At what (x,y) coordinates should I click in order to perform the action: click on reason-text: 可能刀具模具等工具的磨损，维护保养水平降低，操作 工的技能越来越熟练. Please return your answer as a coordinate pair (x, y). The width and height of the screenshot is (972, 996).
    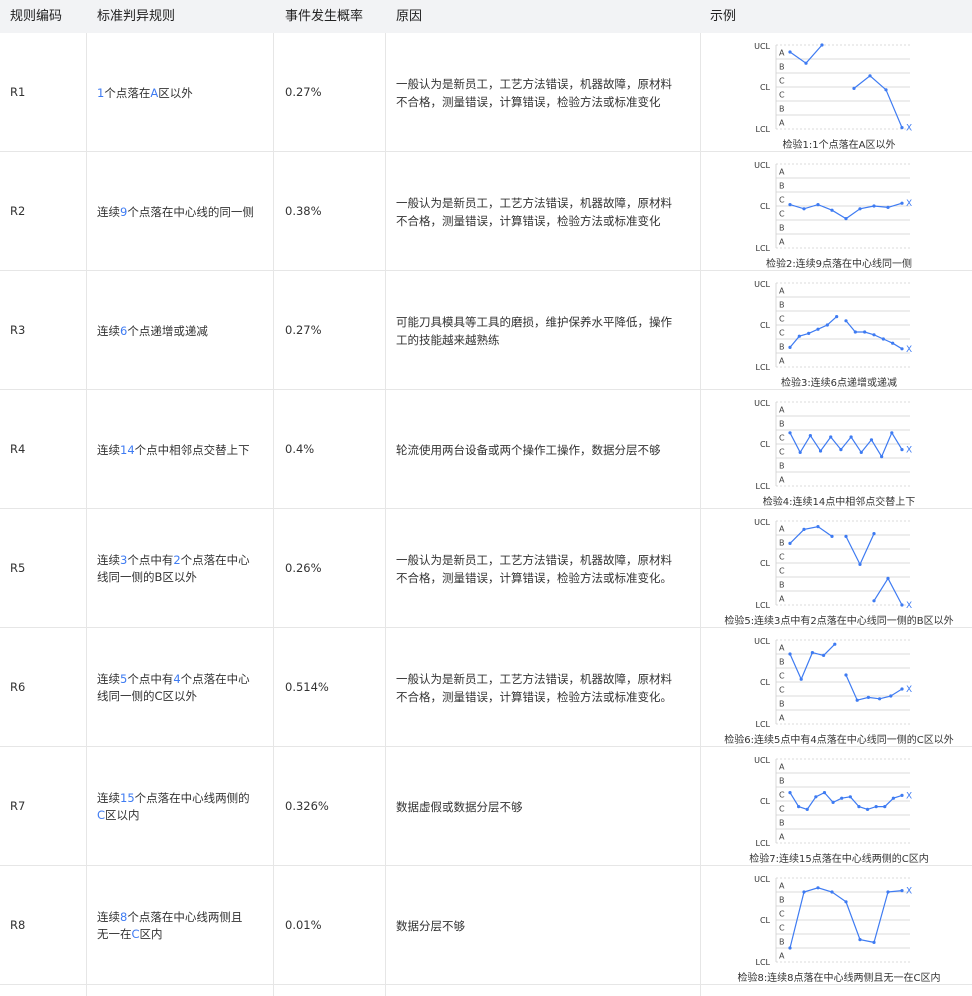
    Looking at the image, I should click on (543, 331).